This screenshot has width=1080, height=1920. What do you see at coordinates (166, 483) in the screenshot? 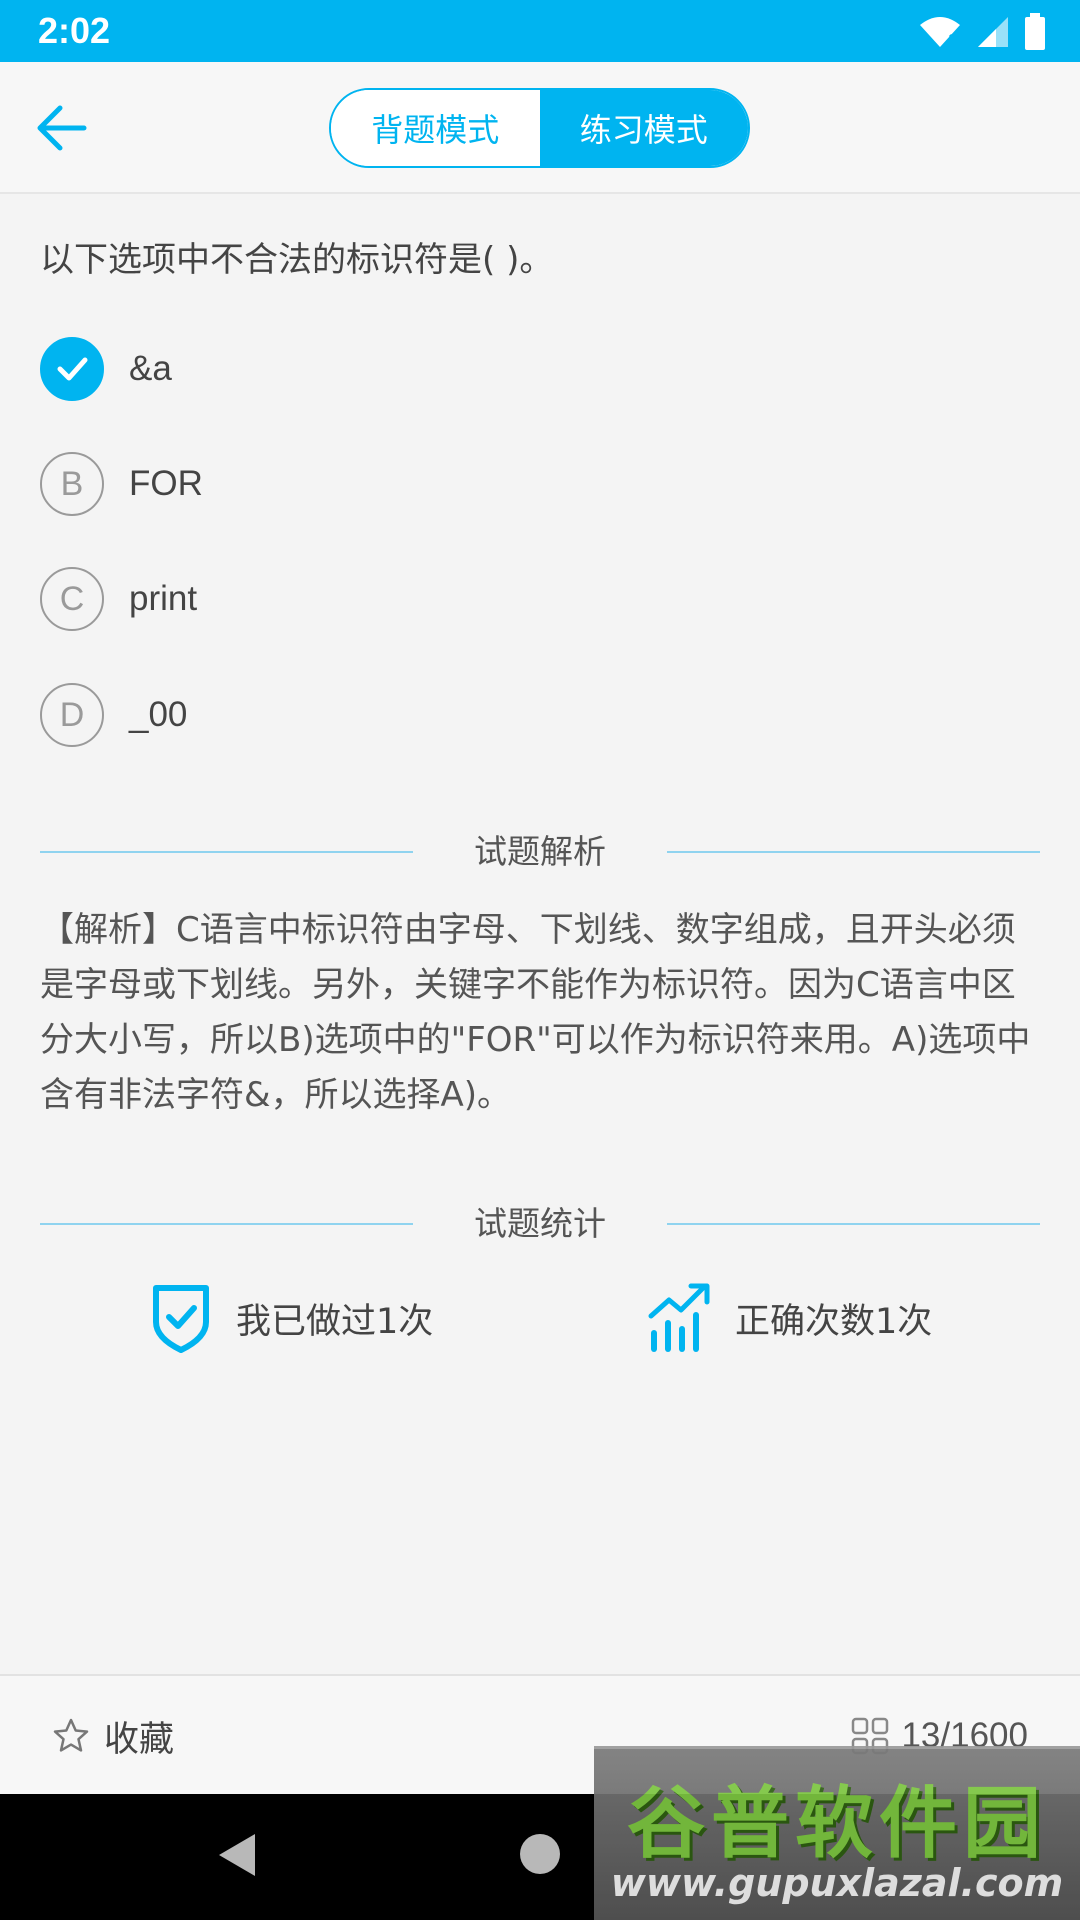
I see `option-b-text: FOR` at bounding box center [166, 483].